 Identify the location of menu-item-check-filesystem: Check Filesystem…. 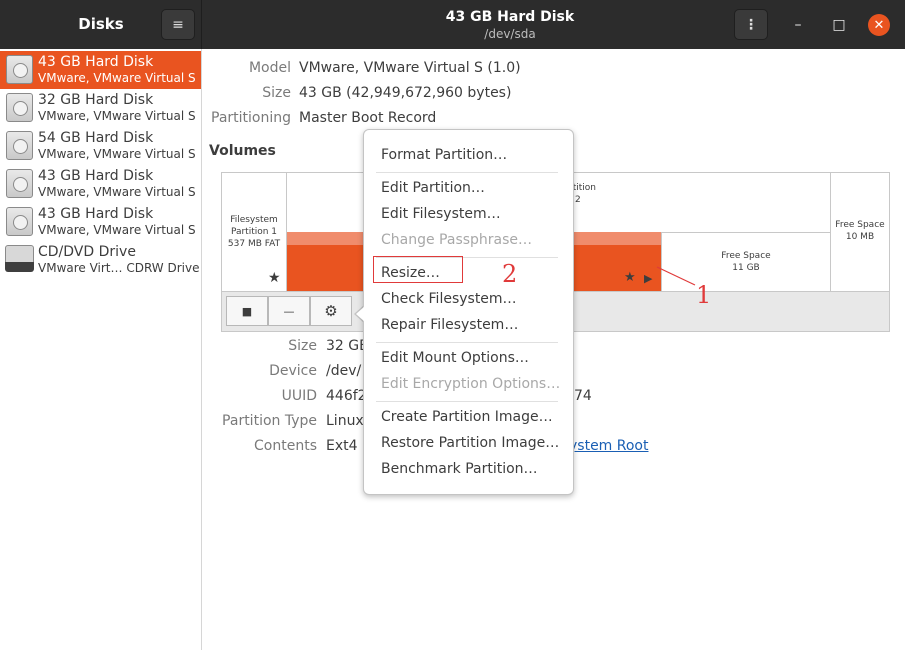
(449, 299).